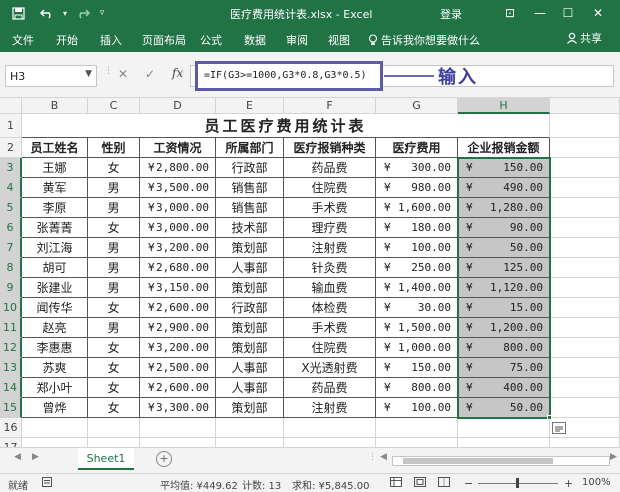 This screenshot has height=492, width=620. What do you see at coordinates (330, 106) in the screenshot?
I see `column-header-f: F` at bounding box center [330, 106].